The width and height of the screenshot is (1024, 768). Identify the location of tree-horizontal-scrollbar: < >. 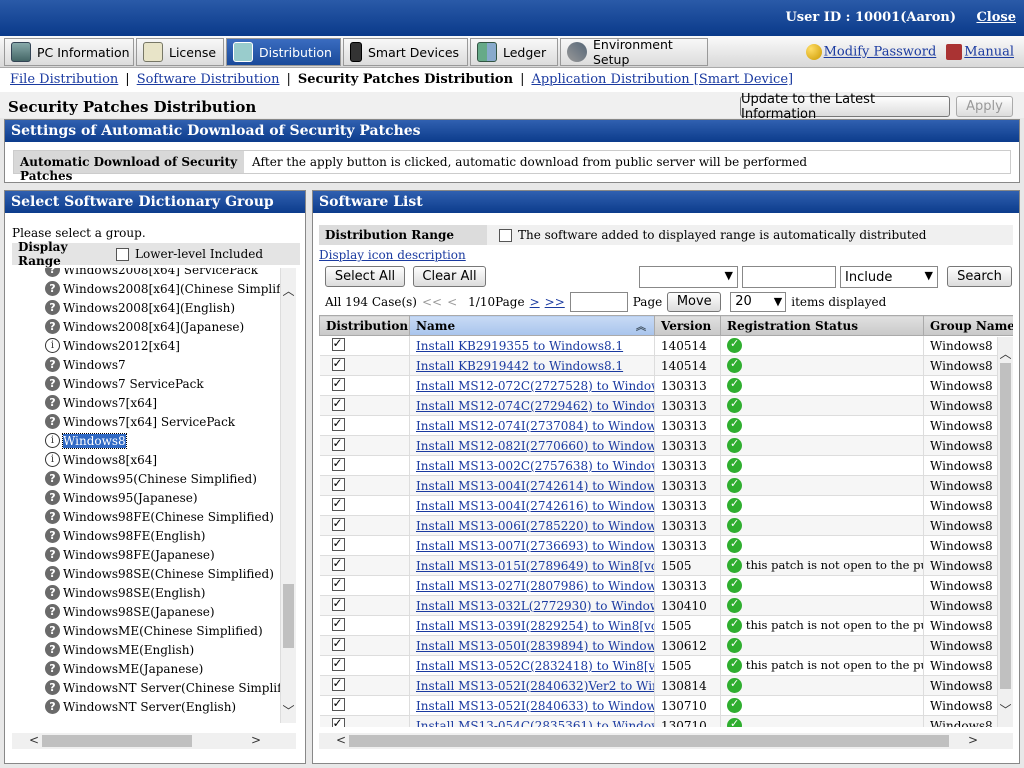
(154, 741).